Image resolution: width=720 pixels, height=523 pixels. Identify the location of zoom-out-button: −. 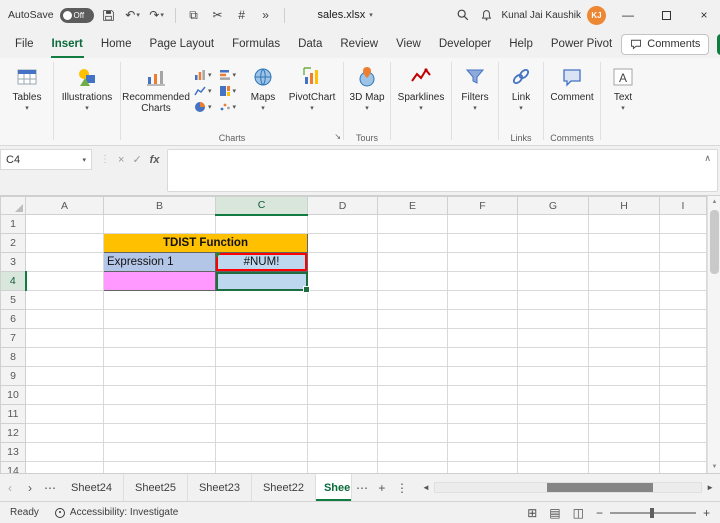
(599, 513).